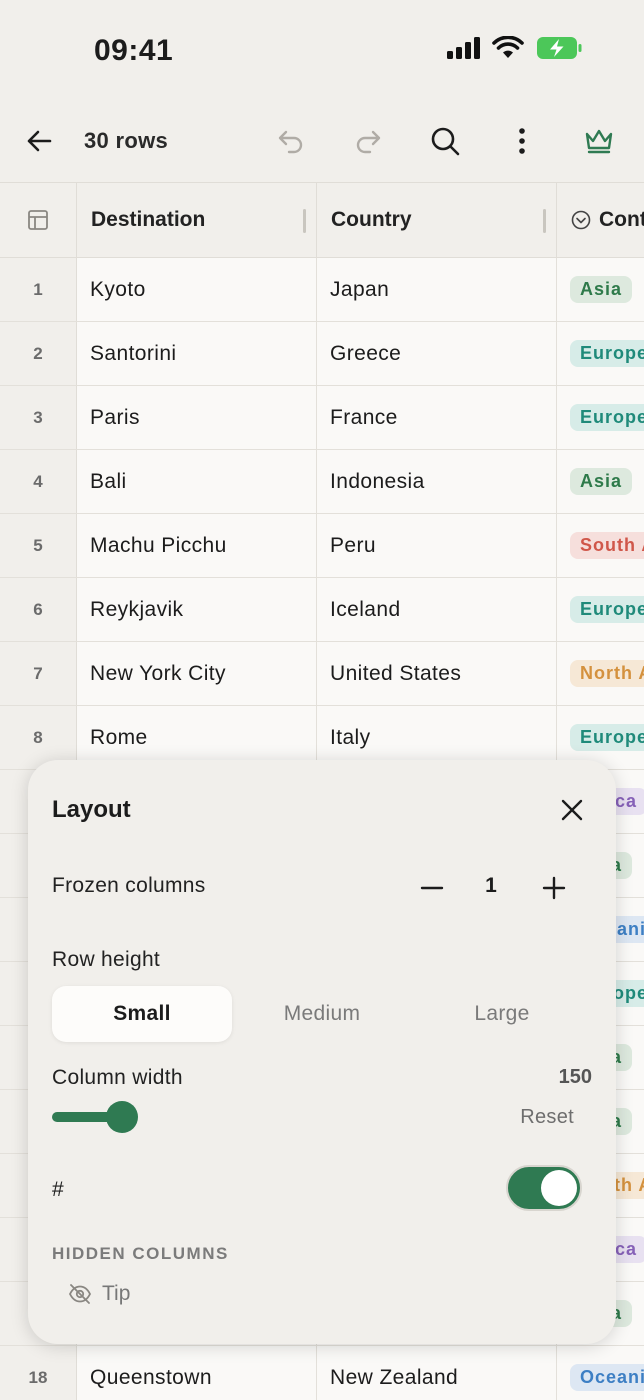 The height and width of the screenshot is (1400, 644). I want to click on row-number-cell: 5, so click(38, 545).